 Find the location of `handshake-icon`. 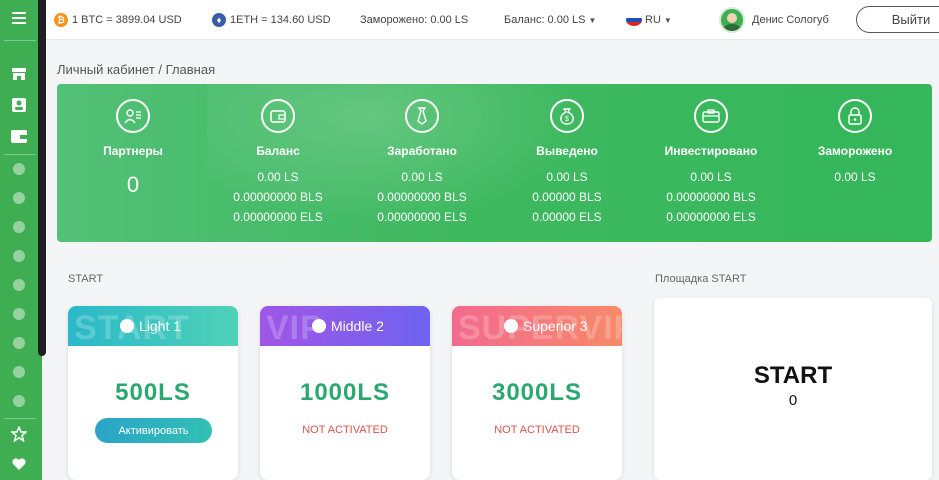

handshake-icon is located at coordinates (19, 464).